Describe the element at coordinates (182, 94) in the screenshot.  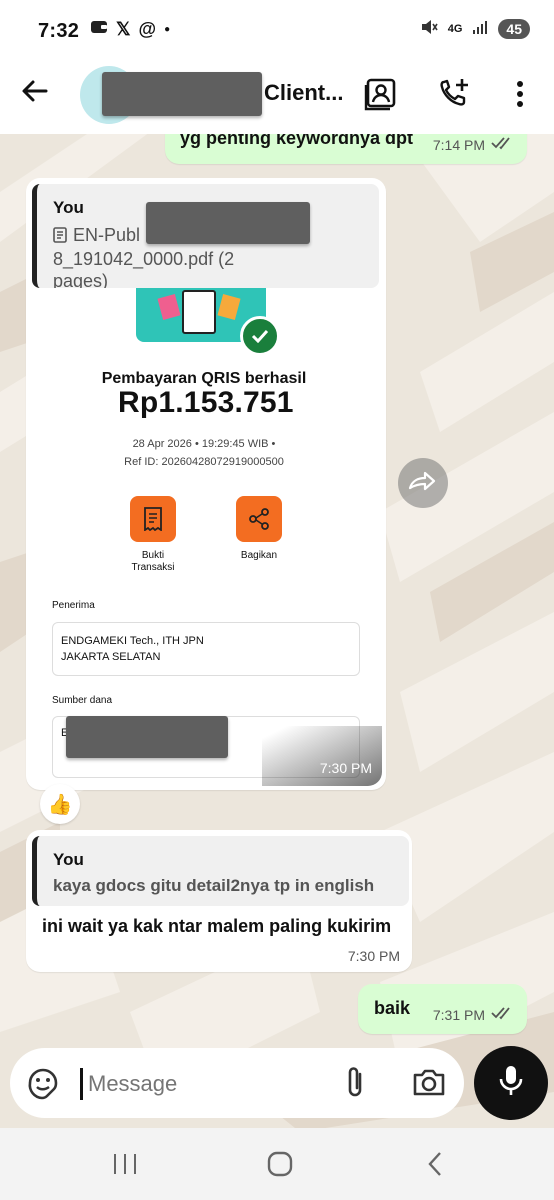
I see `redacted-contact-name` at that location.